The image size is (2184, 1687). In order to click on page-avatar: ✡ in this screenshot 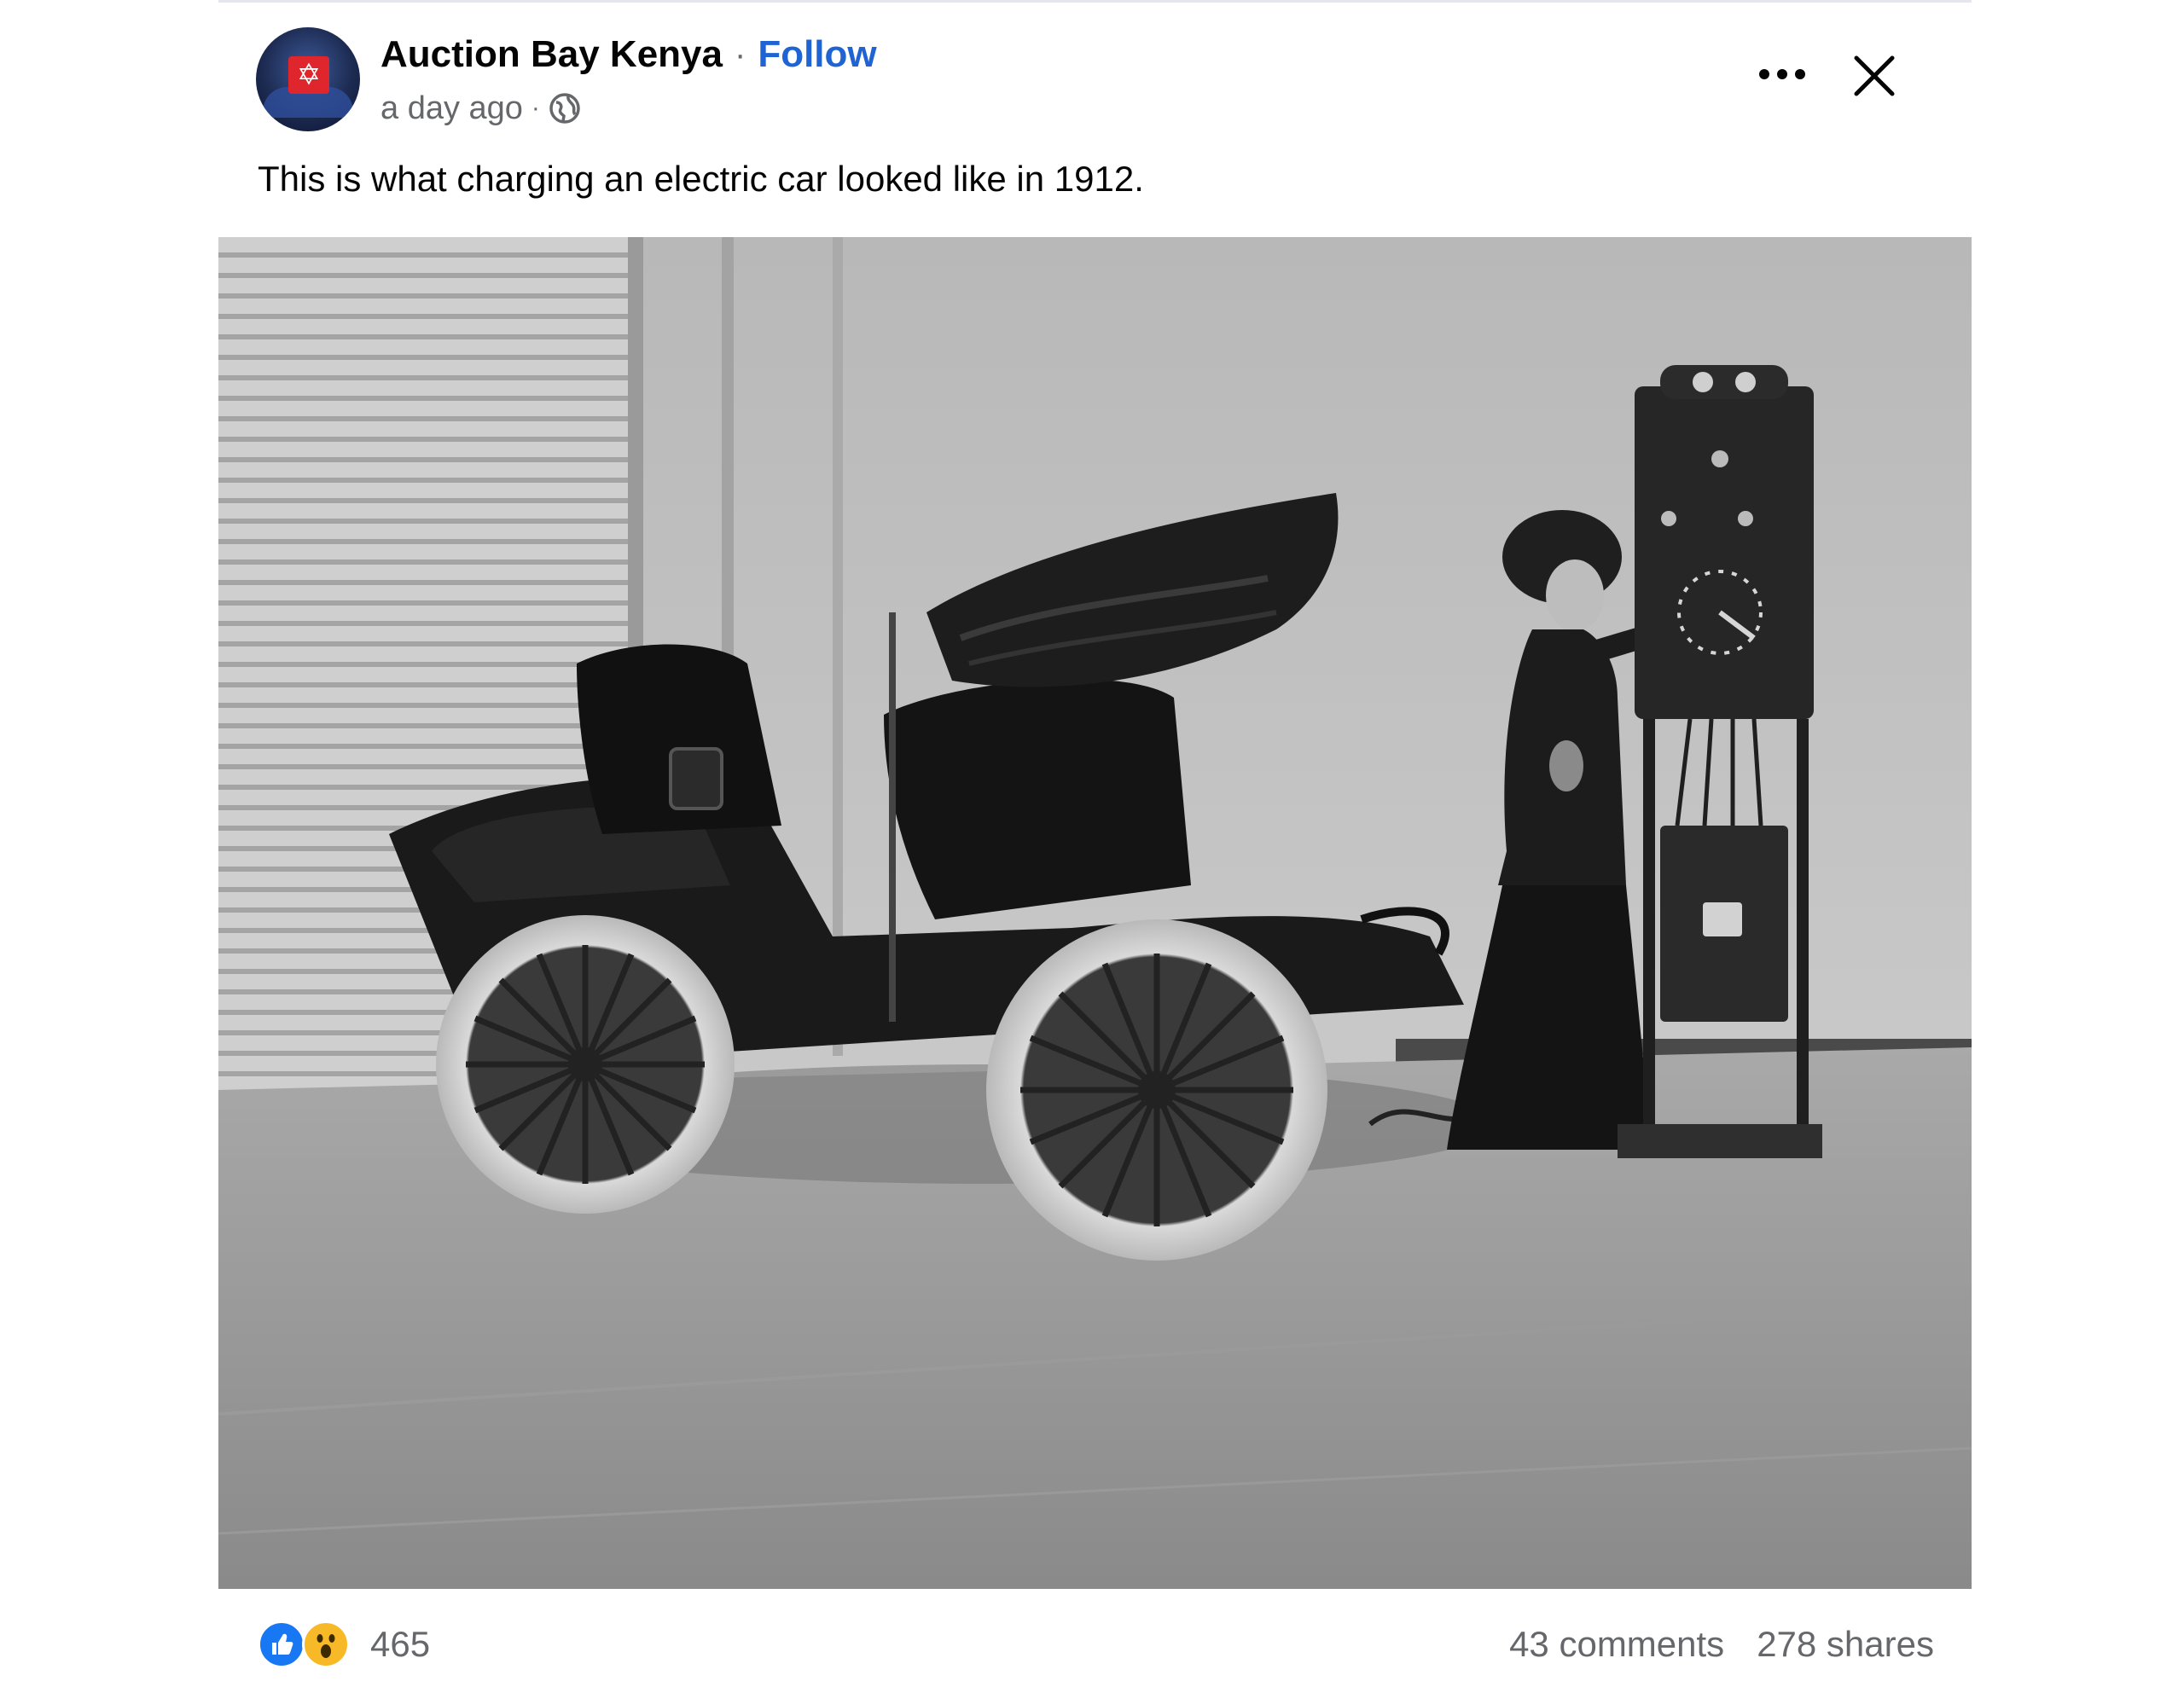, I will do `click(308, 79)`.